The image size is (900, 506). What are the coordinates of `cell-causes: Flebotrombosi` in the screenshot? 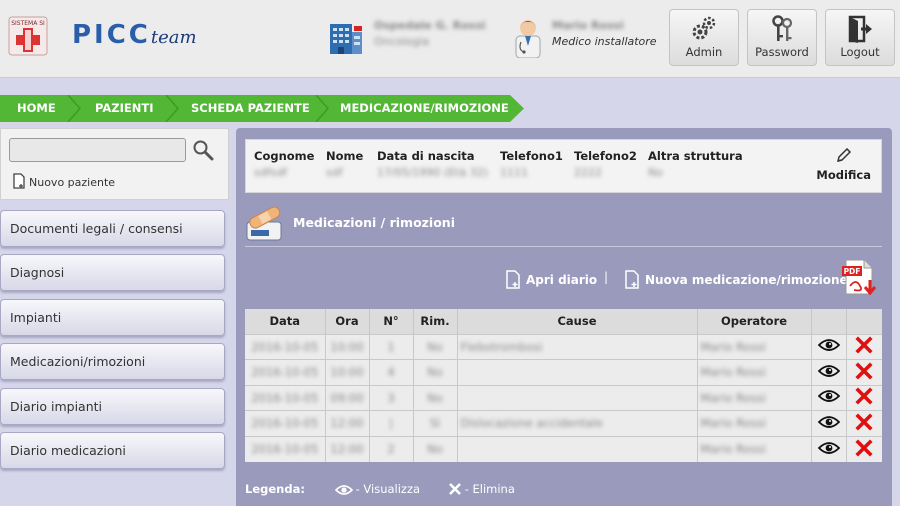 It's located at (501, 346).